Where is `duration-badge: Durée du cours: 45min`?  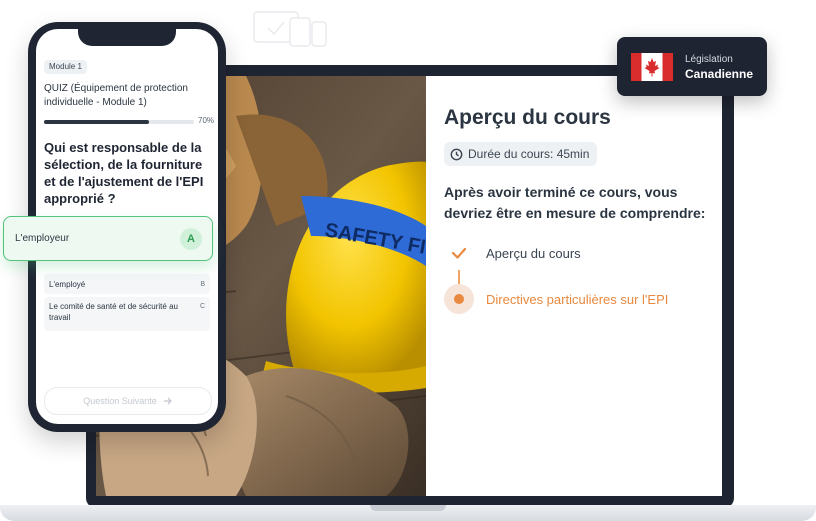 duration-badge: Durée du cours: 45min is located at coordinates (521, 154).